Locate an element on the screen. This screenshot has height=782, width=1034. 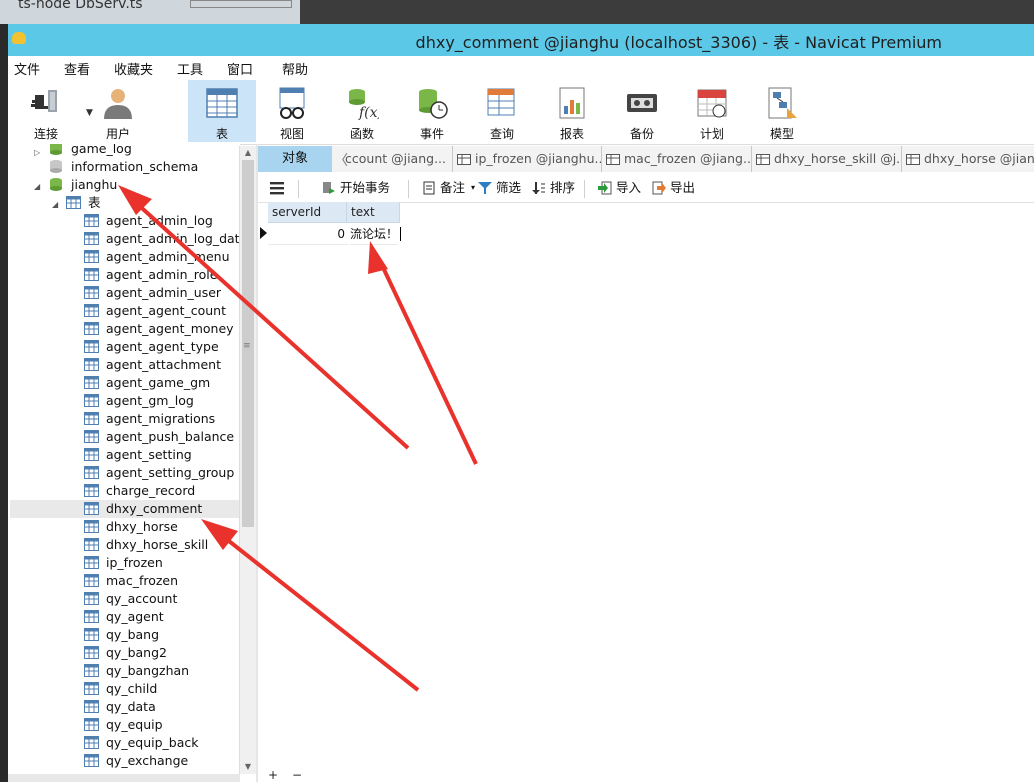
tree-table-item: agent_game_gm is located at coordinates (161, 383).